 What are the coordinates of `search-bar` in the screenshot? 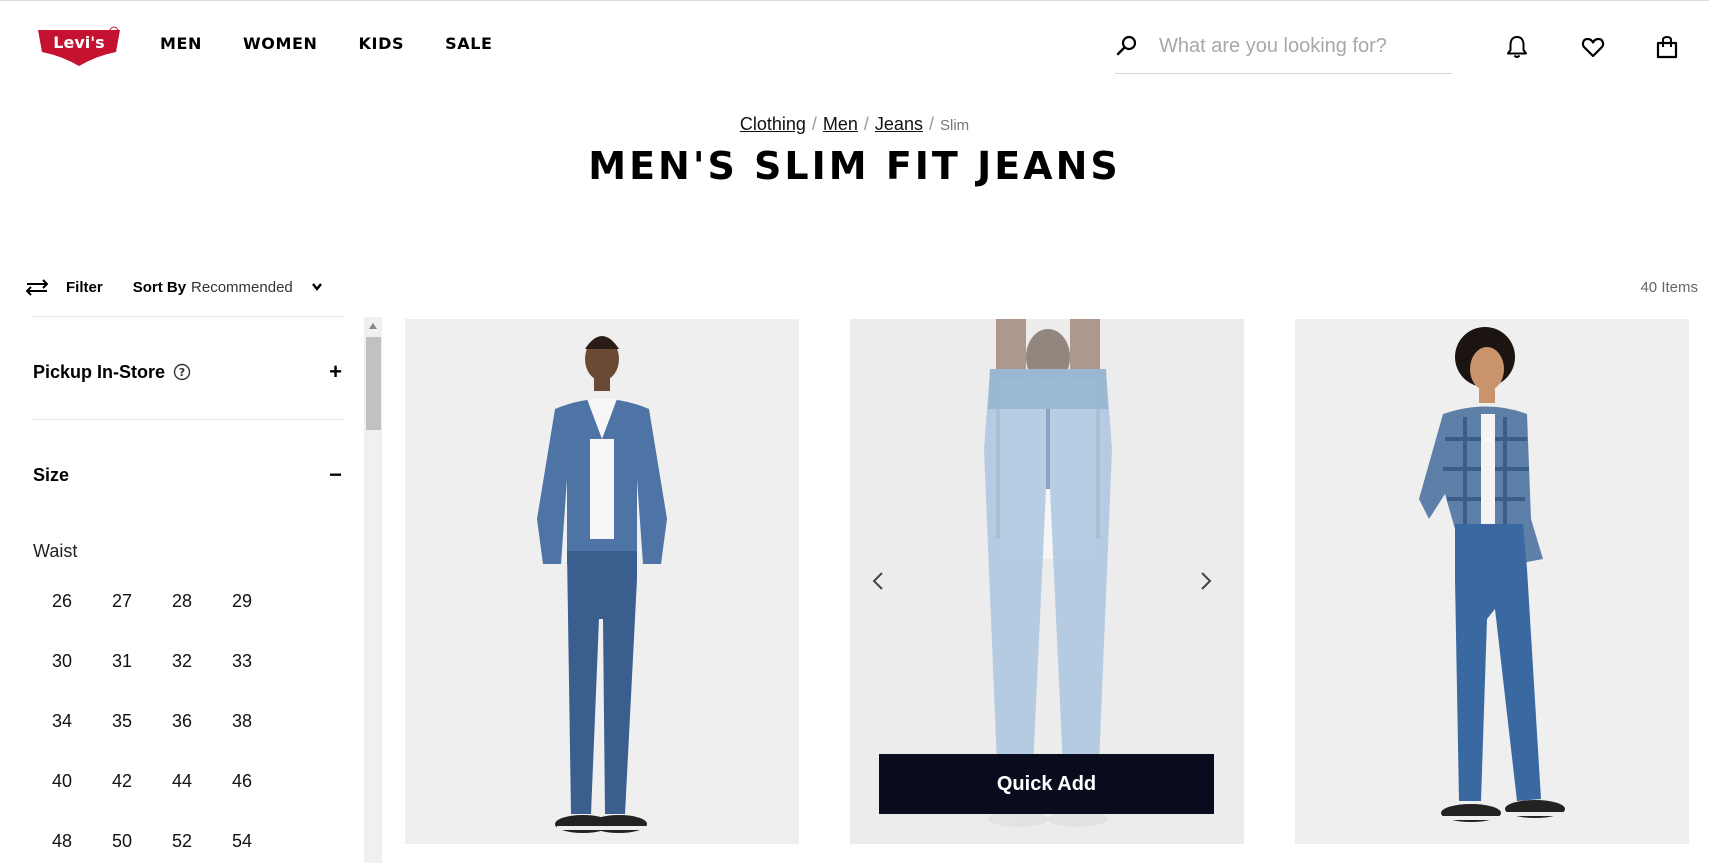 It's located at (1283, 50).